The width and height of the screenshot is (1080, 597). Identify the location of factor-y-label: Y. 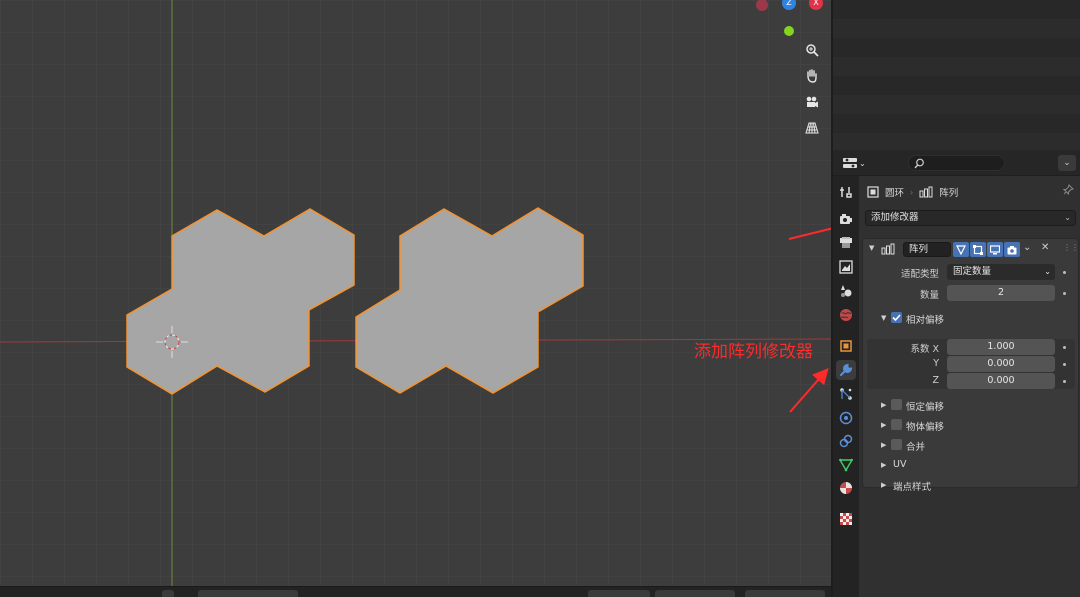
(936, 363).